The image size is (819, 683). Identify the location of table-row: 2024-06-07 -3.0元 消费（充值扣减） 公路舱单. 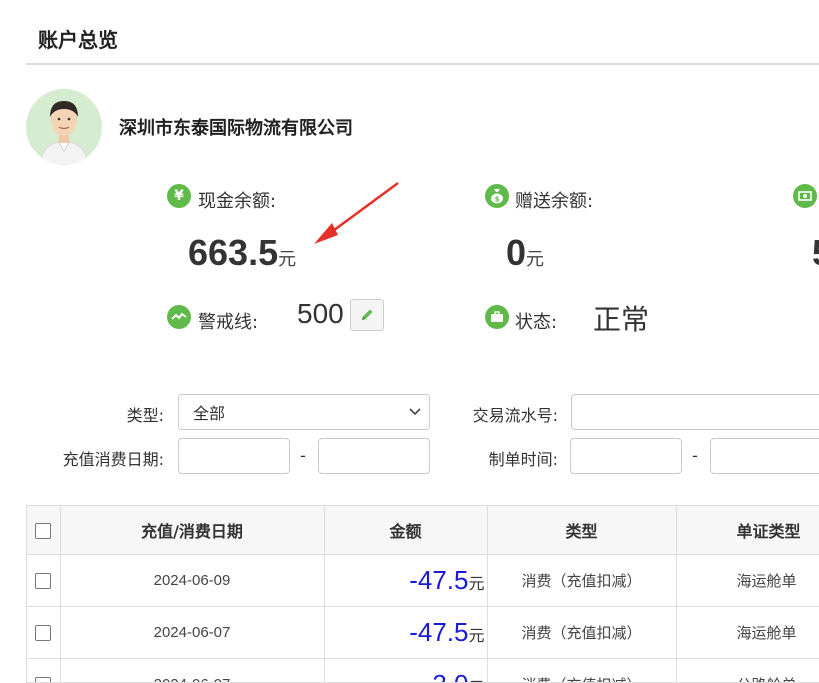
(423, 671).